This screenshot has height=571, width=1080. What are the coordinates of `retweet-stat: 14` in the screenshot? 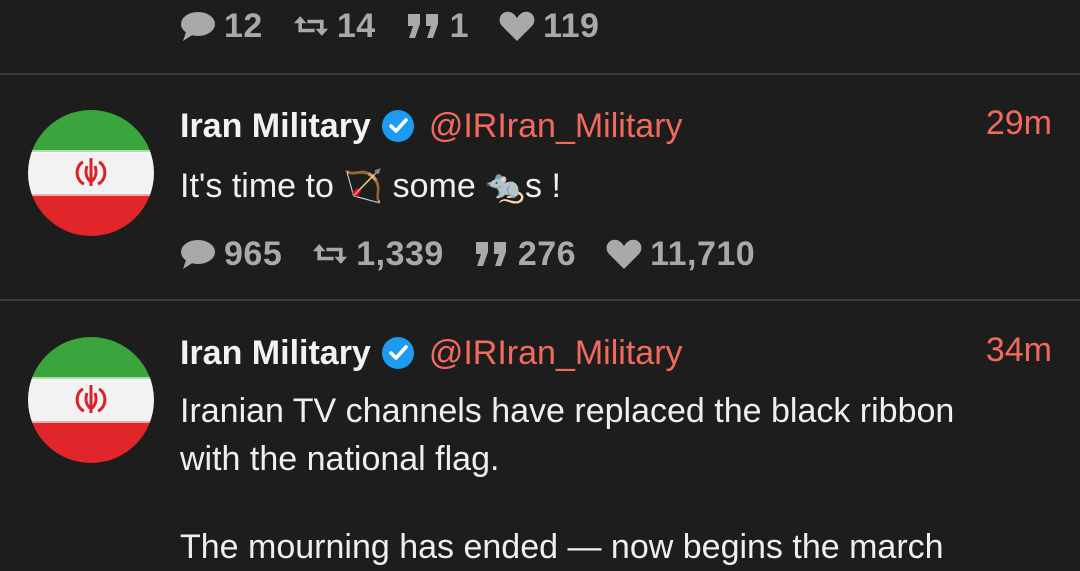 It's located at (334, 26).